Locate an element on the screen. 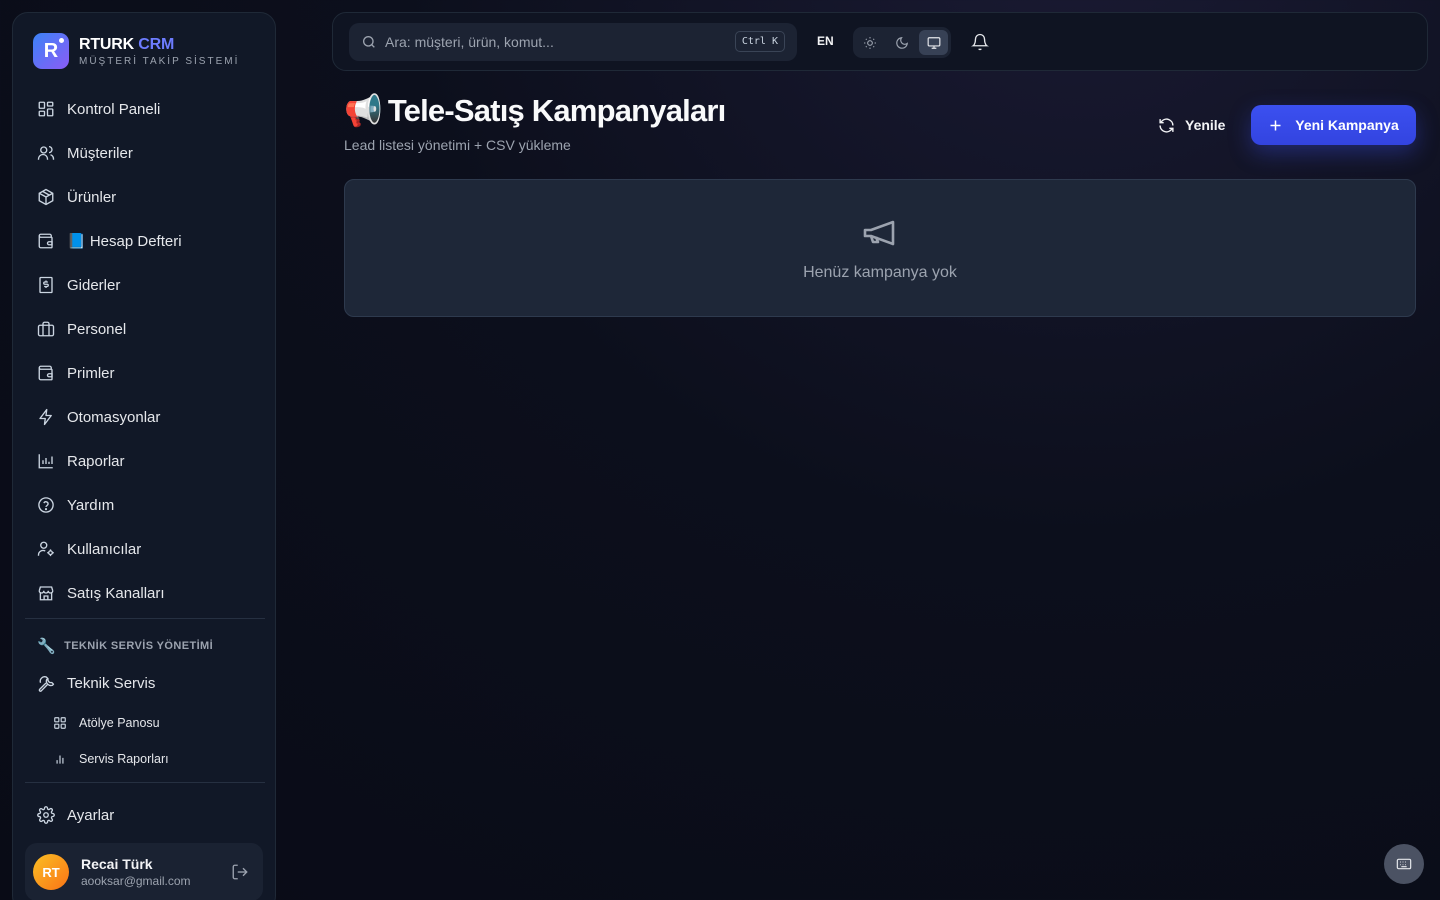  theme-light-button is located at coordinates (870, 42).